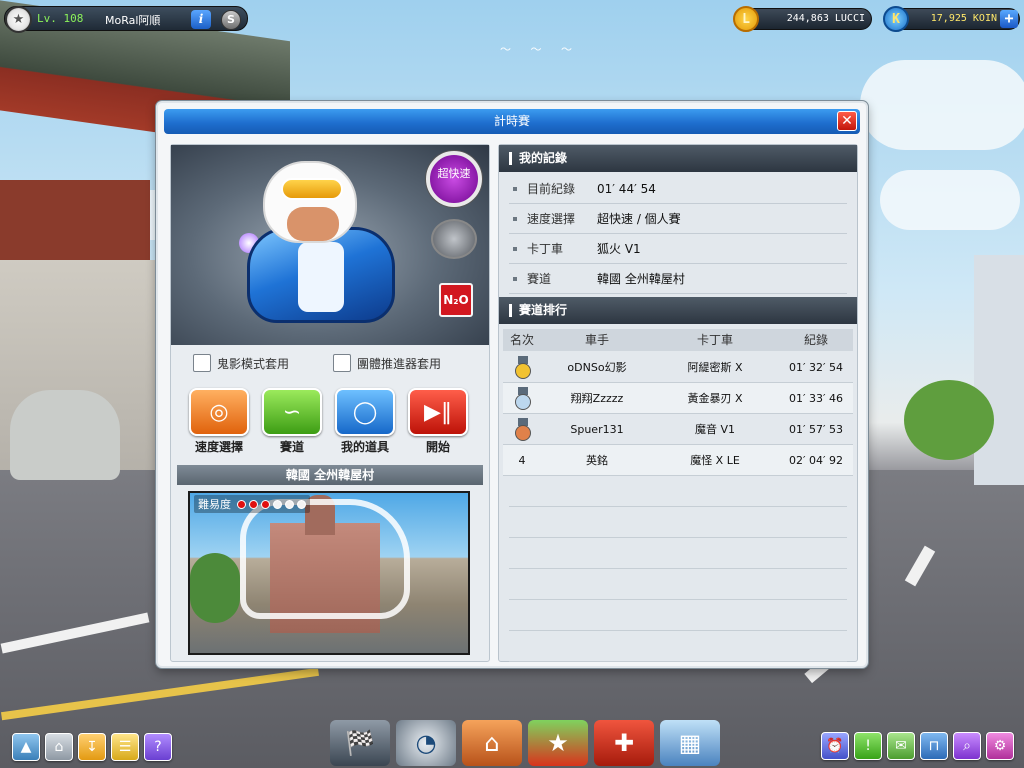  I want to click on building-icon: ▦, so click(690, 743).